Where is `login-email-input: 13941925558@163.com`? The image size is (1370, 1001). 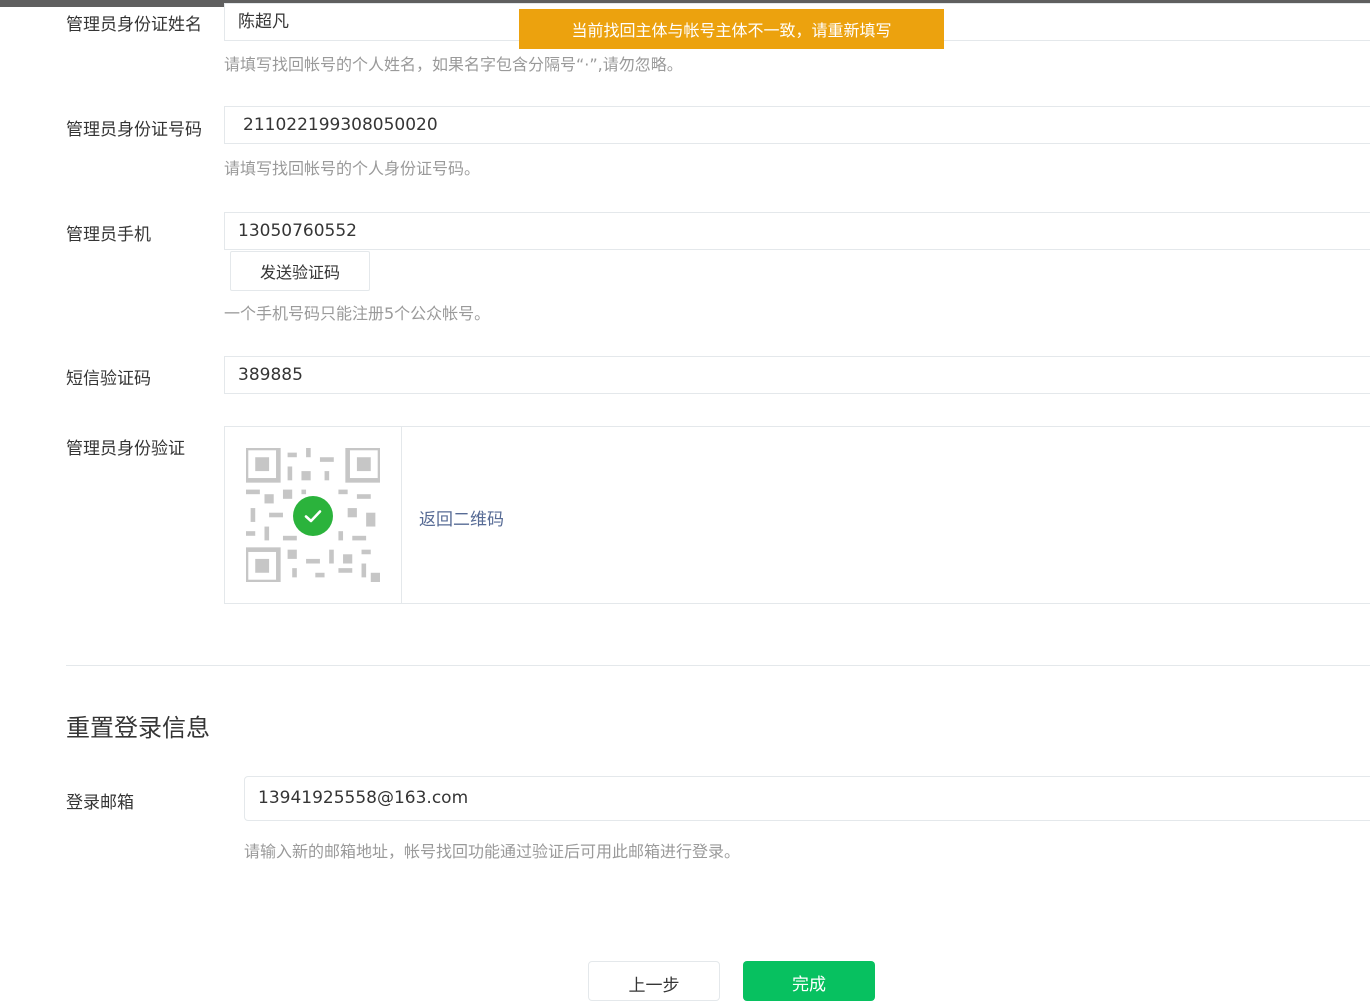
login-email-input: 13941925558@163.com is located at coordinates (807, 798).